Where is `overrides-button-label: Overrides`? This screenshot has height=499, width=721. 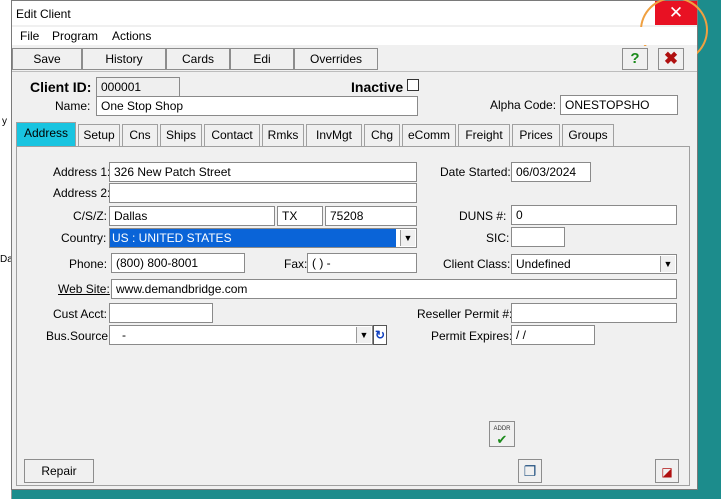 overrides-button-label: Overrides is located at coordinates (335, 59).